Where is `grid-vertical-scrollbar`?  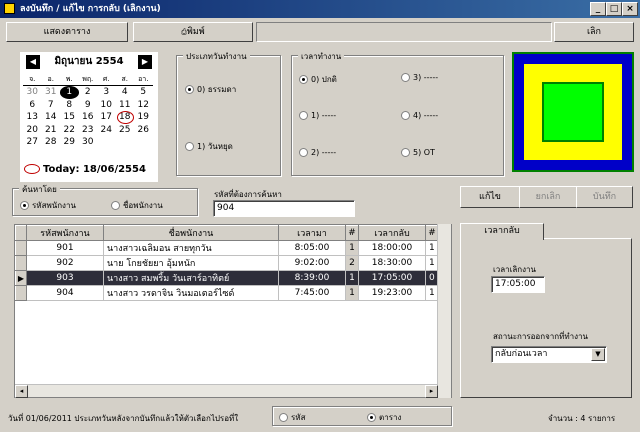
grid-vertical-scrollbar is located at coordinates (444, 311).